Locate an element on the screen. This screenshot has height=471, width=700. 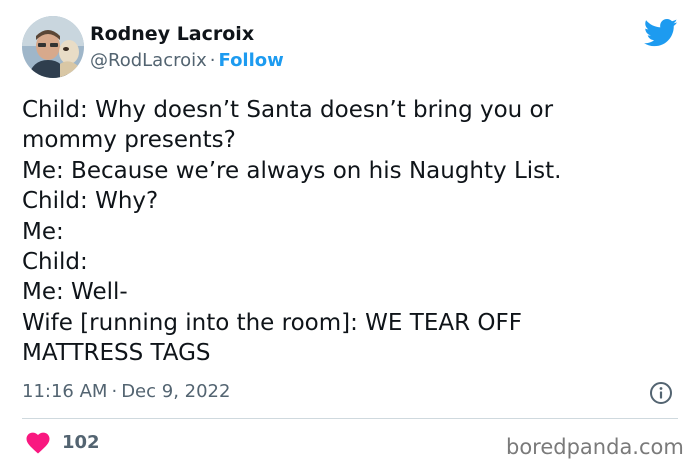
avatar-photo is located at coordinates (53, 47).